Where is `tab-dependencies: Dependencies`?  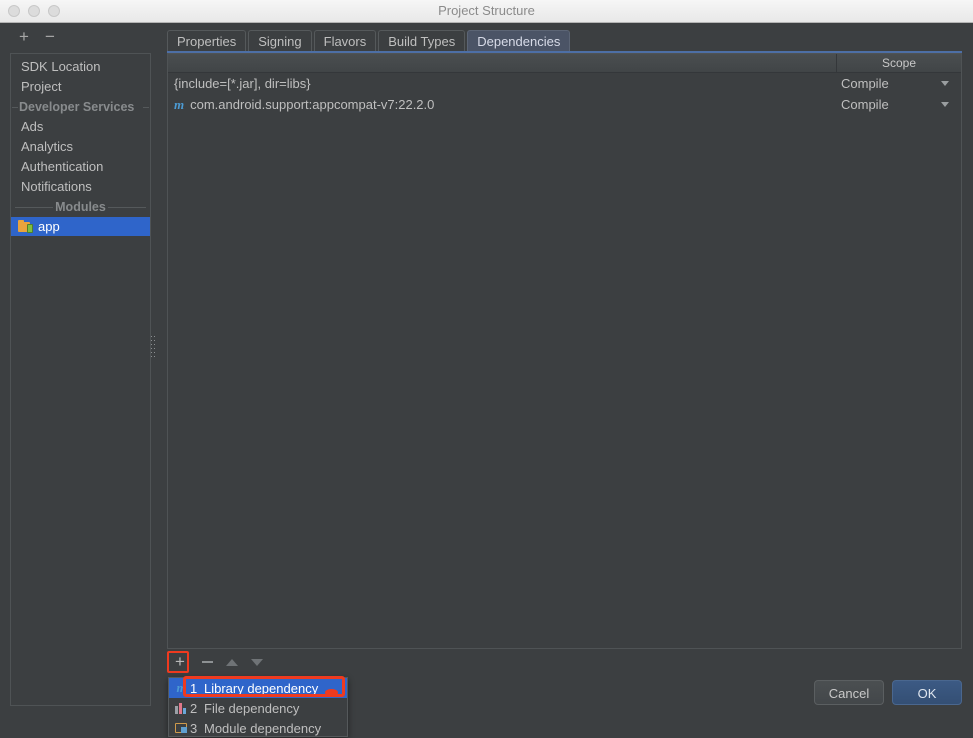
tab-dependencies: Dependencies is located at coordinates (519, 40).